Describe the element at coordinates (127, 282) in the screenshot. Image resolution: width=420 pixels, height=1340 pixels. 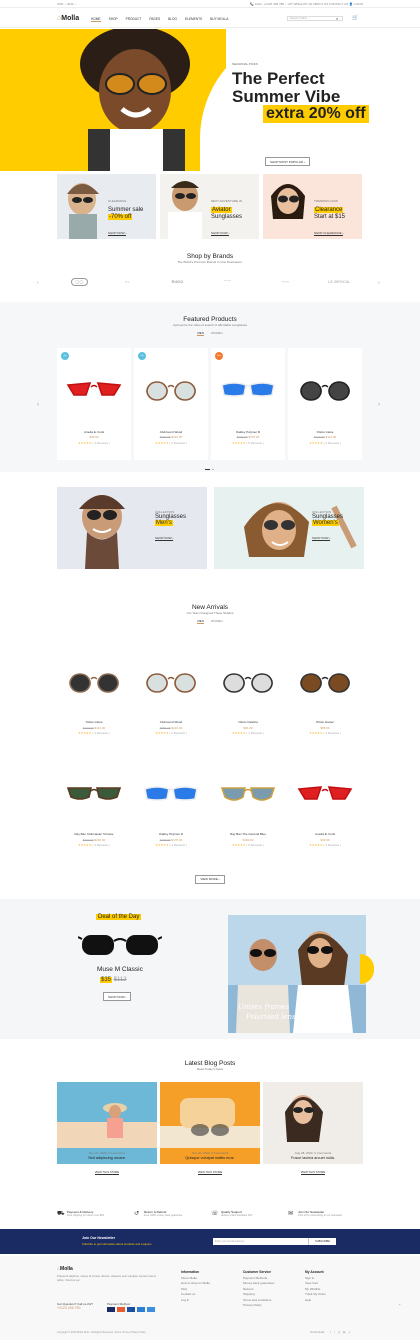
I see `brand-logo: ≈≈` at that location.